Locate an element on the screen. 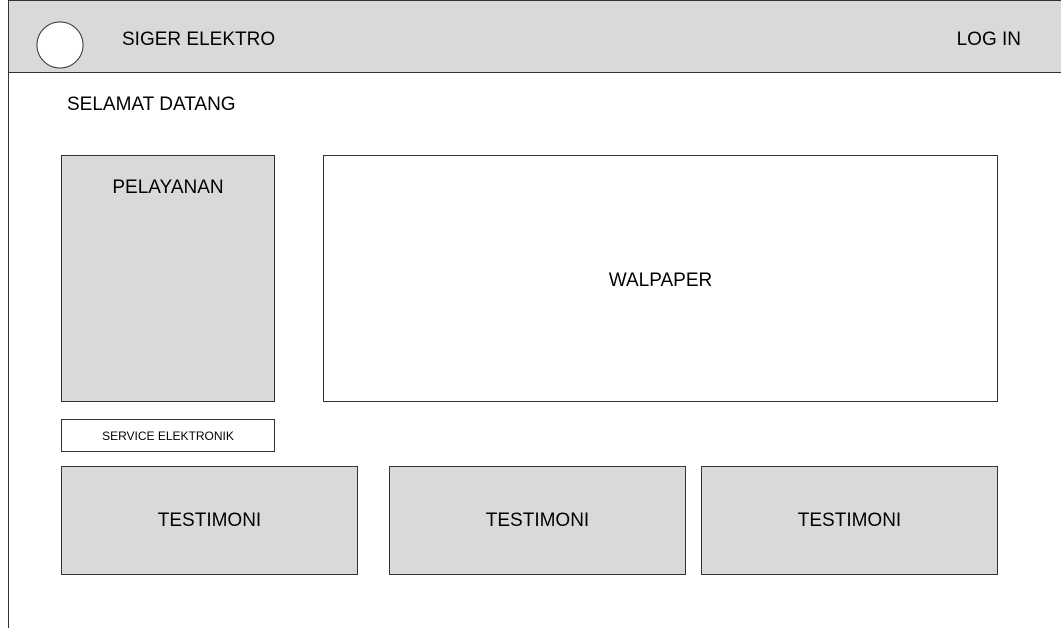  circle-logo-icon is located at coordinates (60, 45).